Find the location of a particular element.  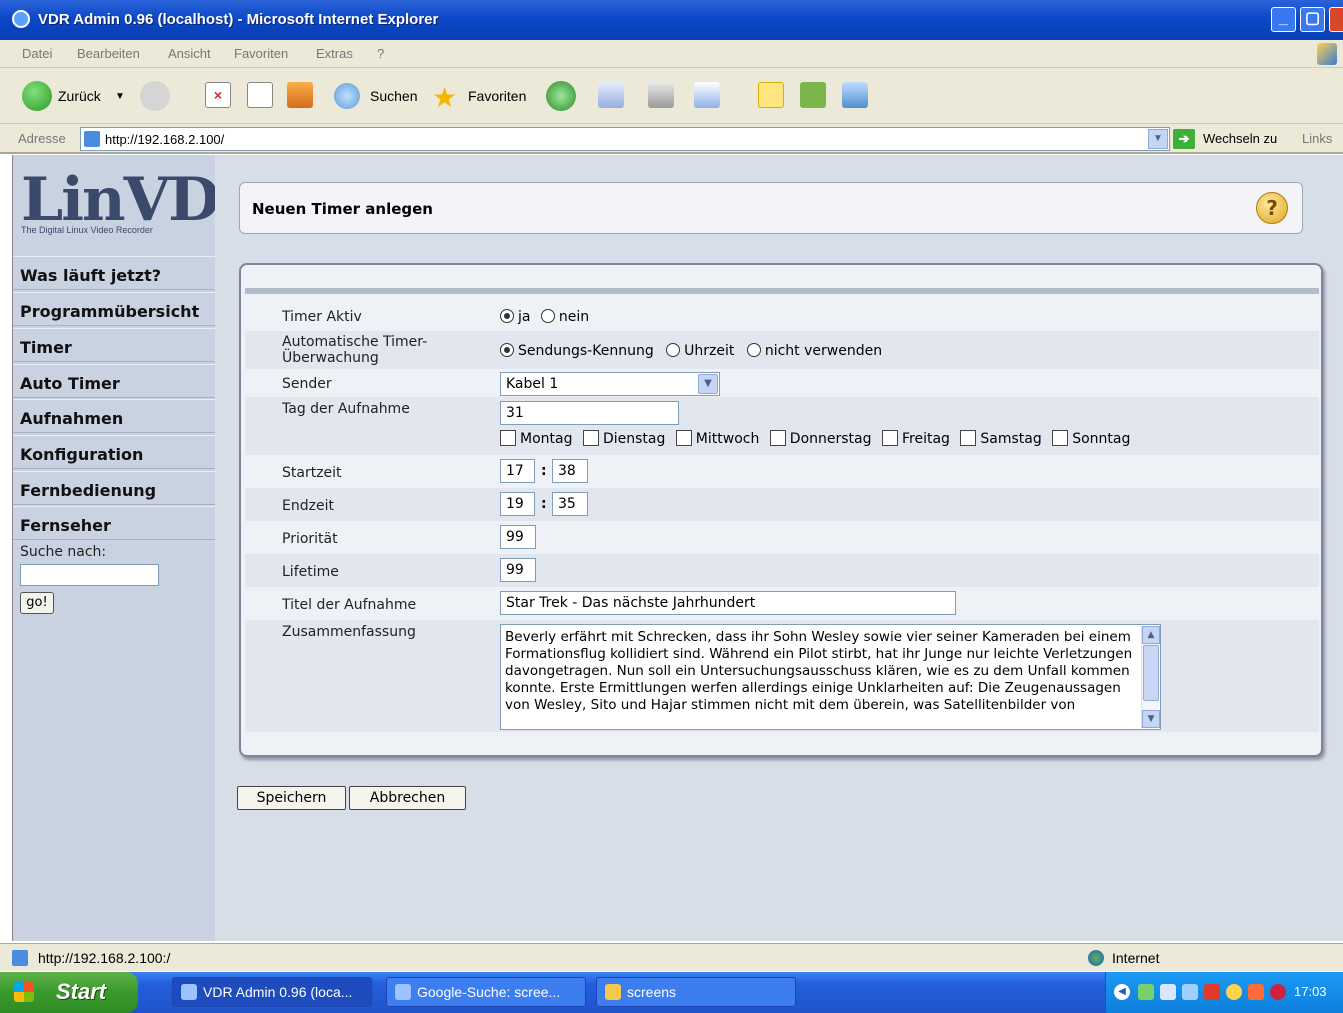

minimize-button: _ is located at coordinates (1283, 19).